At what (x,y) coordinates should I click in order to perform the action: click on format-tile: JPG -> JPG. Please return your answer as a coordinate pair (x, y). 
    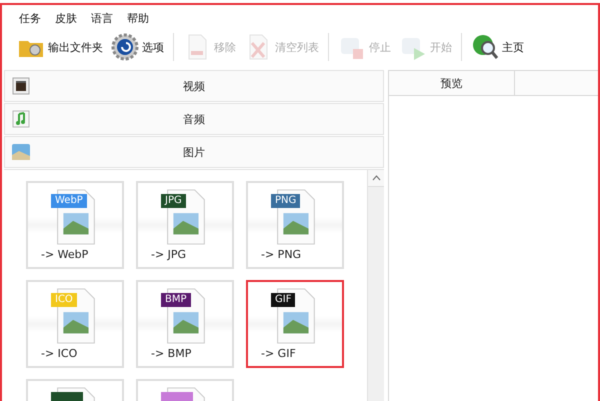
    Looking at the image, I should click on (185, 225).